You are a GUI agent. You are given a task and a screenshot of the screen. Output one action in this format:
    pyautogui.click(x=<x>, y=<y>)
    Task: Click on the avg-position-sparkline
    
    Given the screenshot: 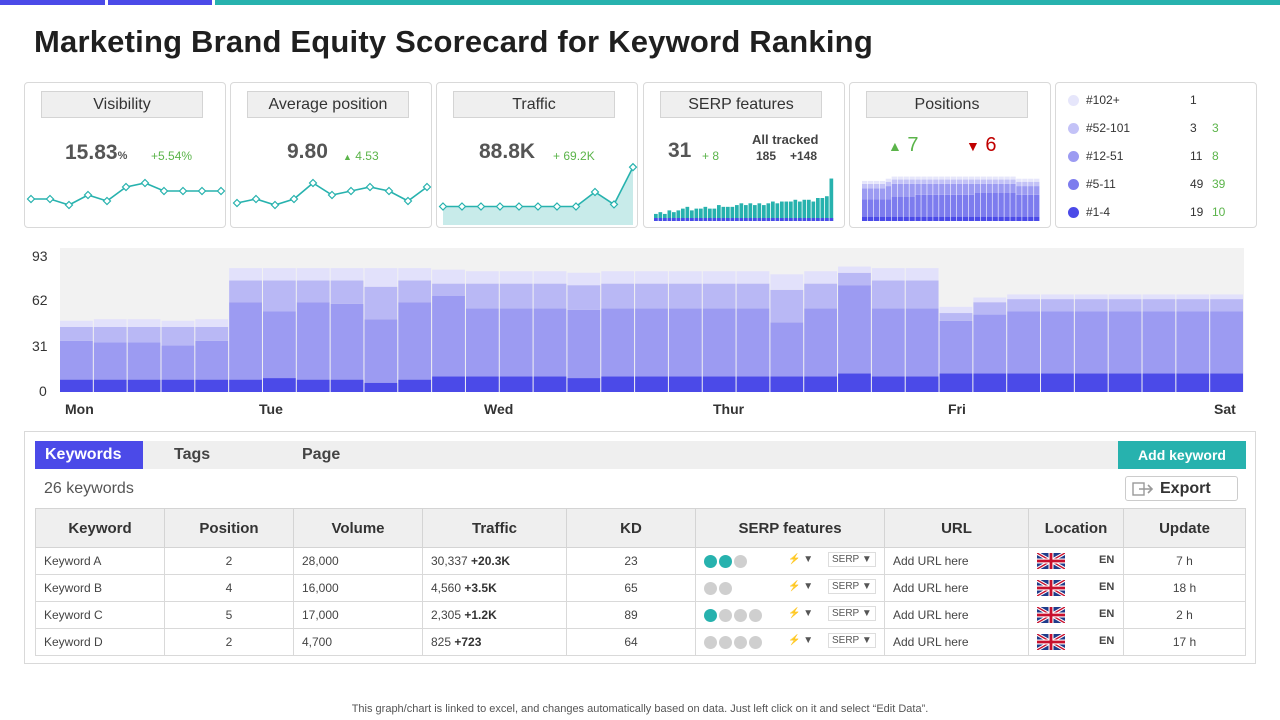 What is the action you would take?
    pyautogui.click(x=332, y=194)
    